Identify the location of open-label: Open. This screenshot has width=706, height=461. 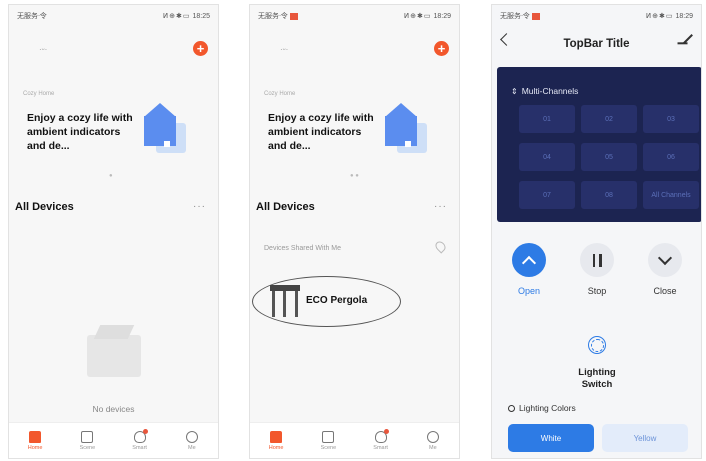
(529, 291).